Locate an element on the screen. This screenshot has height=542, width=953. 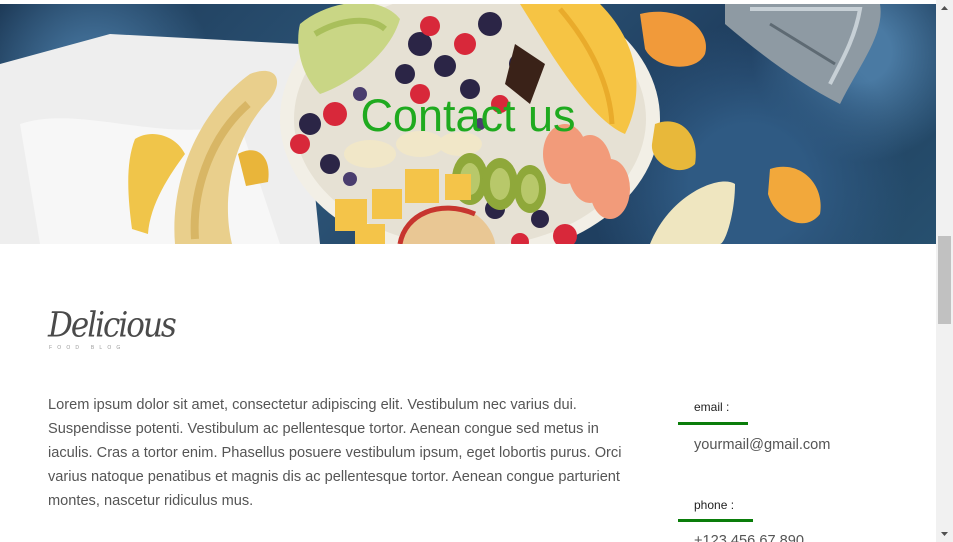
logo-name: Delicious is located at coordinates (112, 325).